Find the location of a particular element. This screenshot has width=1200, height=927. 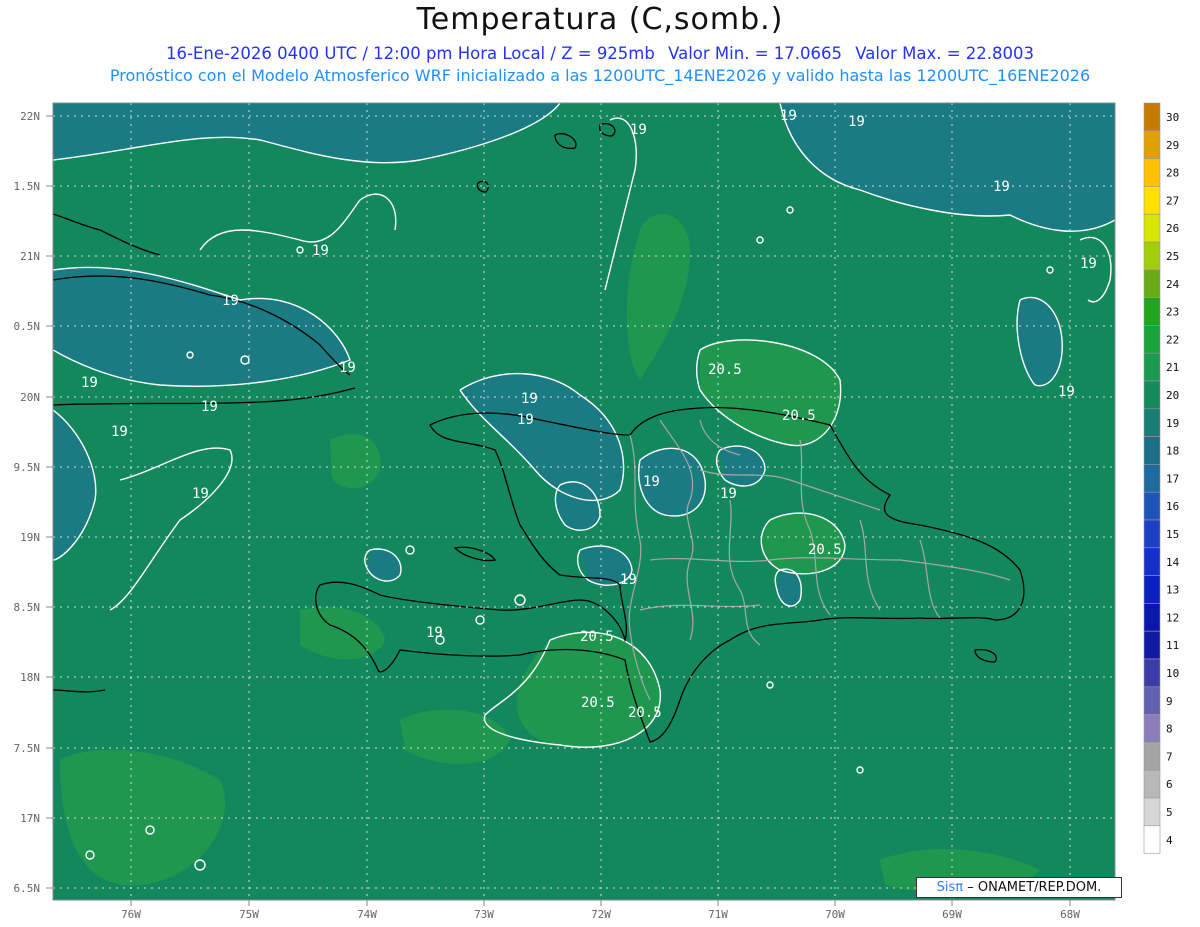

colorbar-label: 8 is located at coordinates (1169, 729).